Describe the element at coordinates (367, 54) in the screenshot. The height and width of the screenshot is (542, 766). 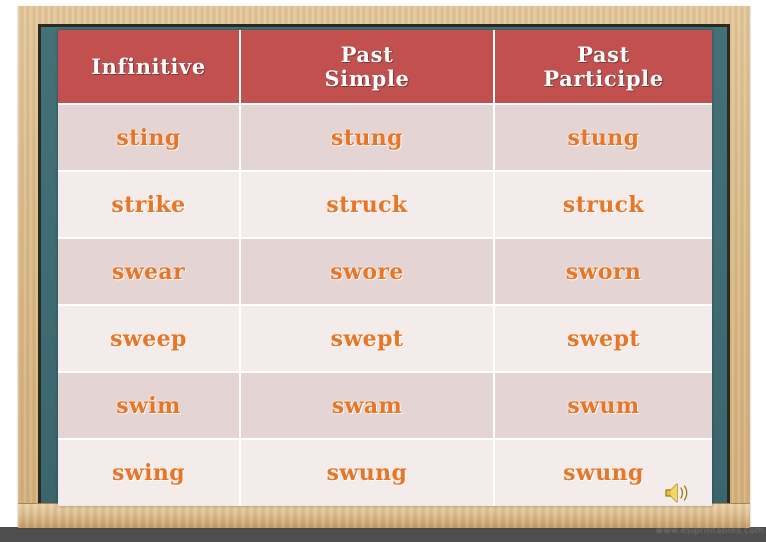
I see `column-header-past-simple-line-1: Past` at that location.